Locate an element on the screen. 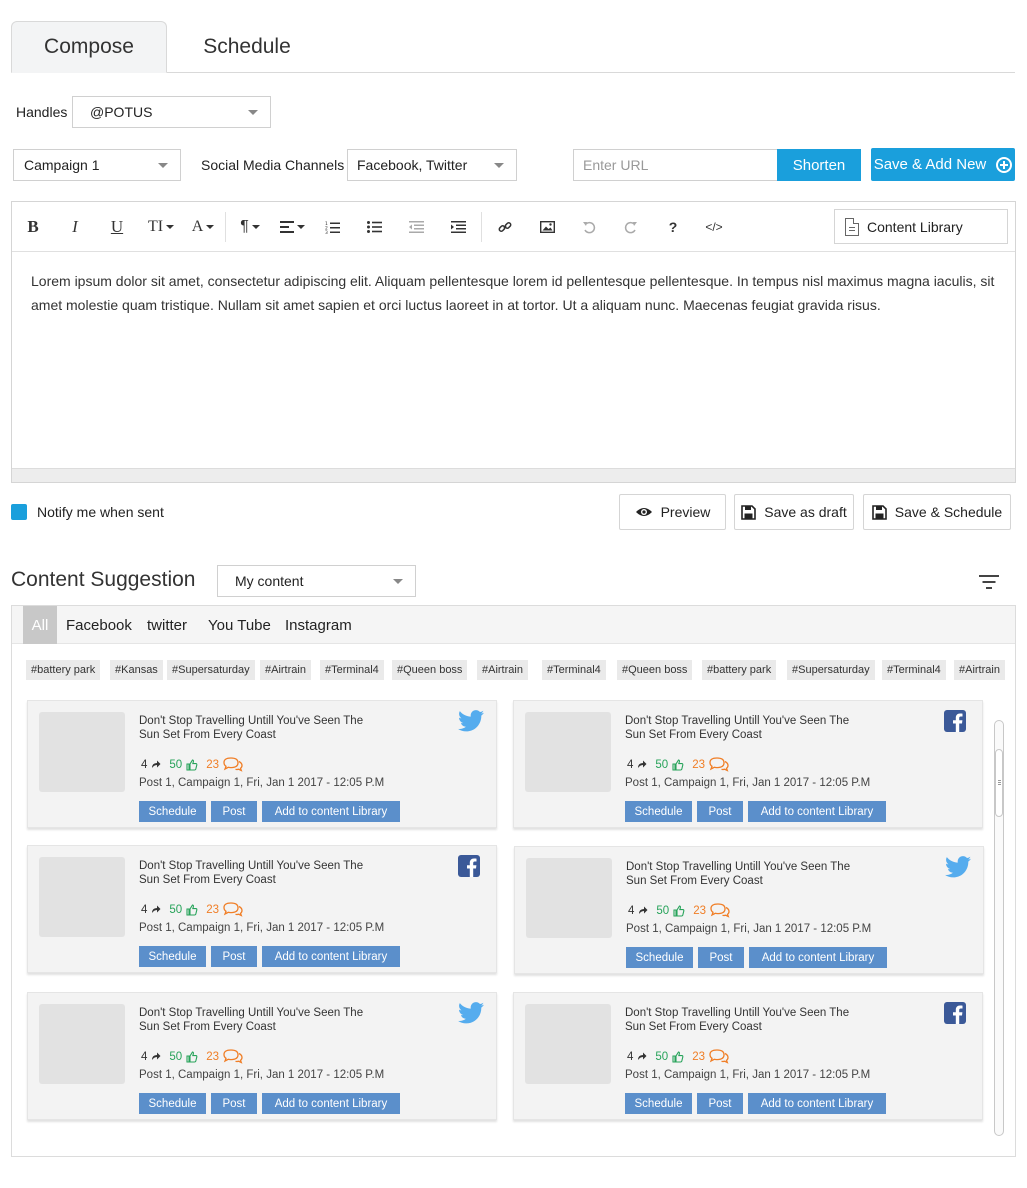 The height and width of the screenshot is (1188, 1027). tab-schedule: Schedule is located at coordinates (247, 47).